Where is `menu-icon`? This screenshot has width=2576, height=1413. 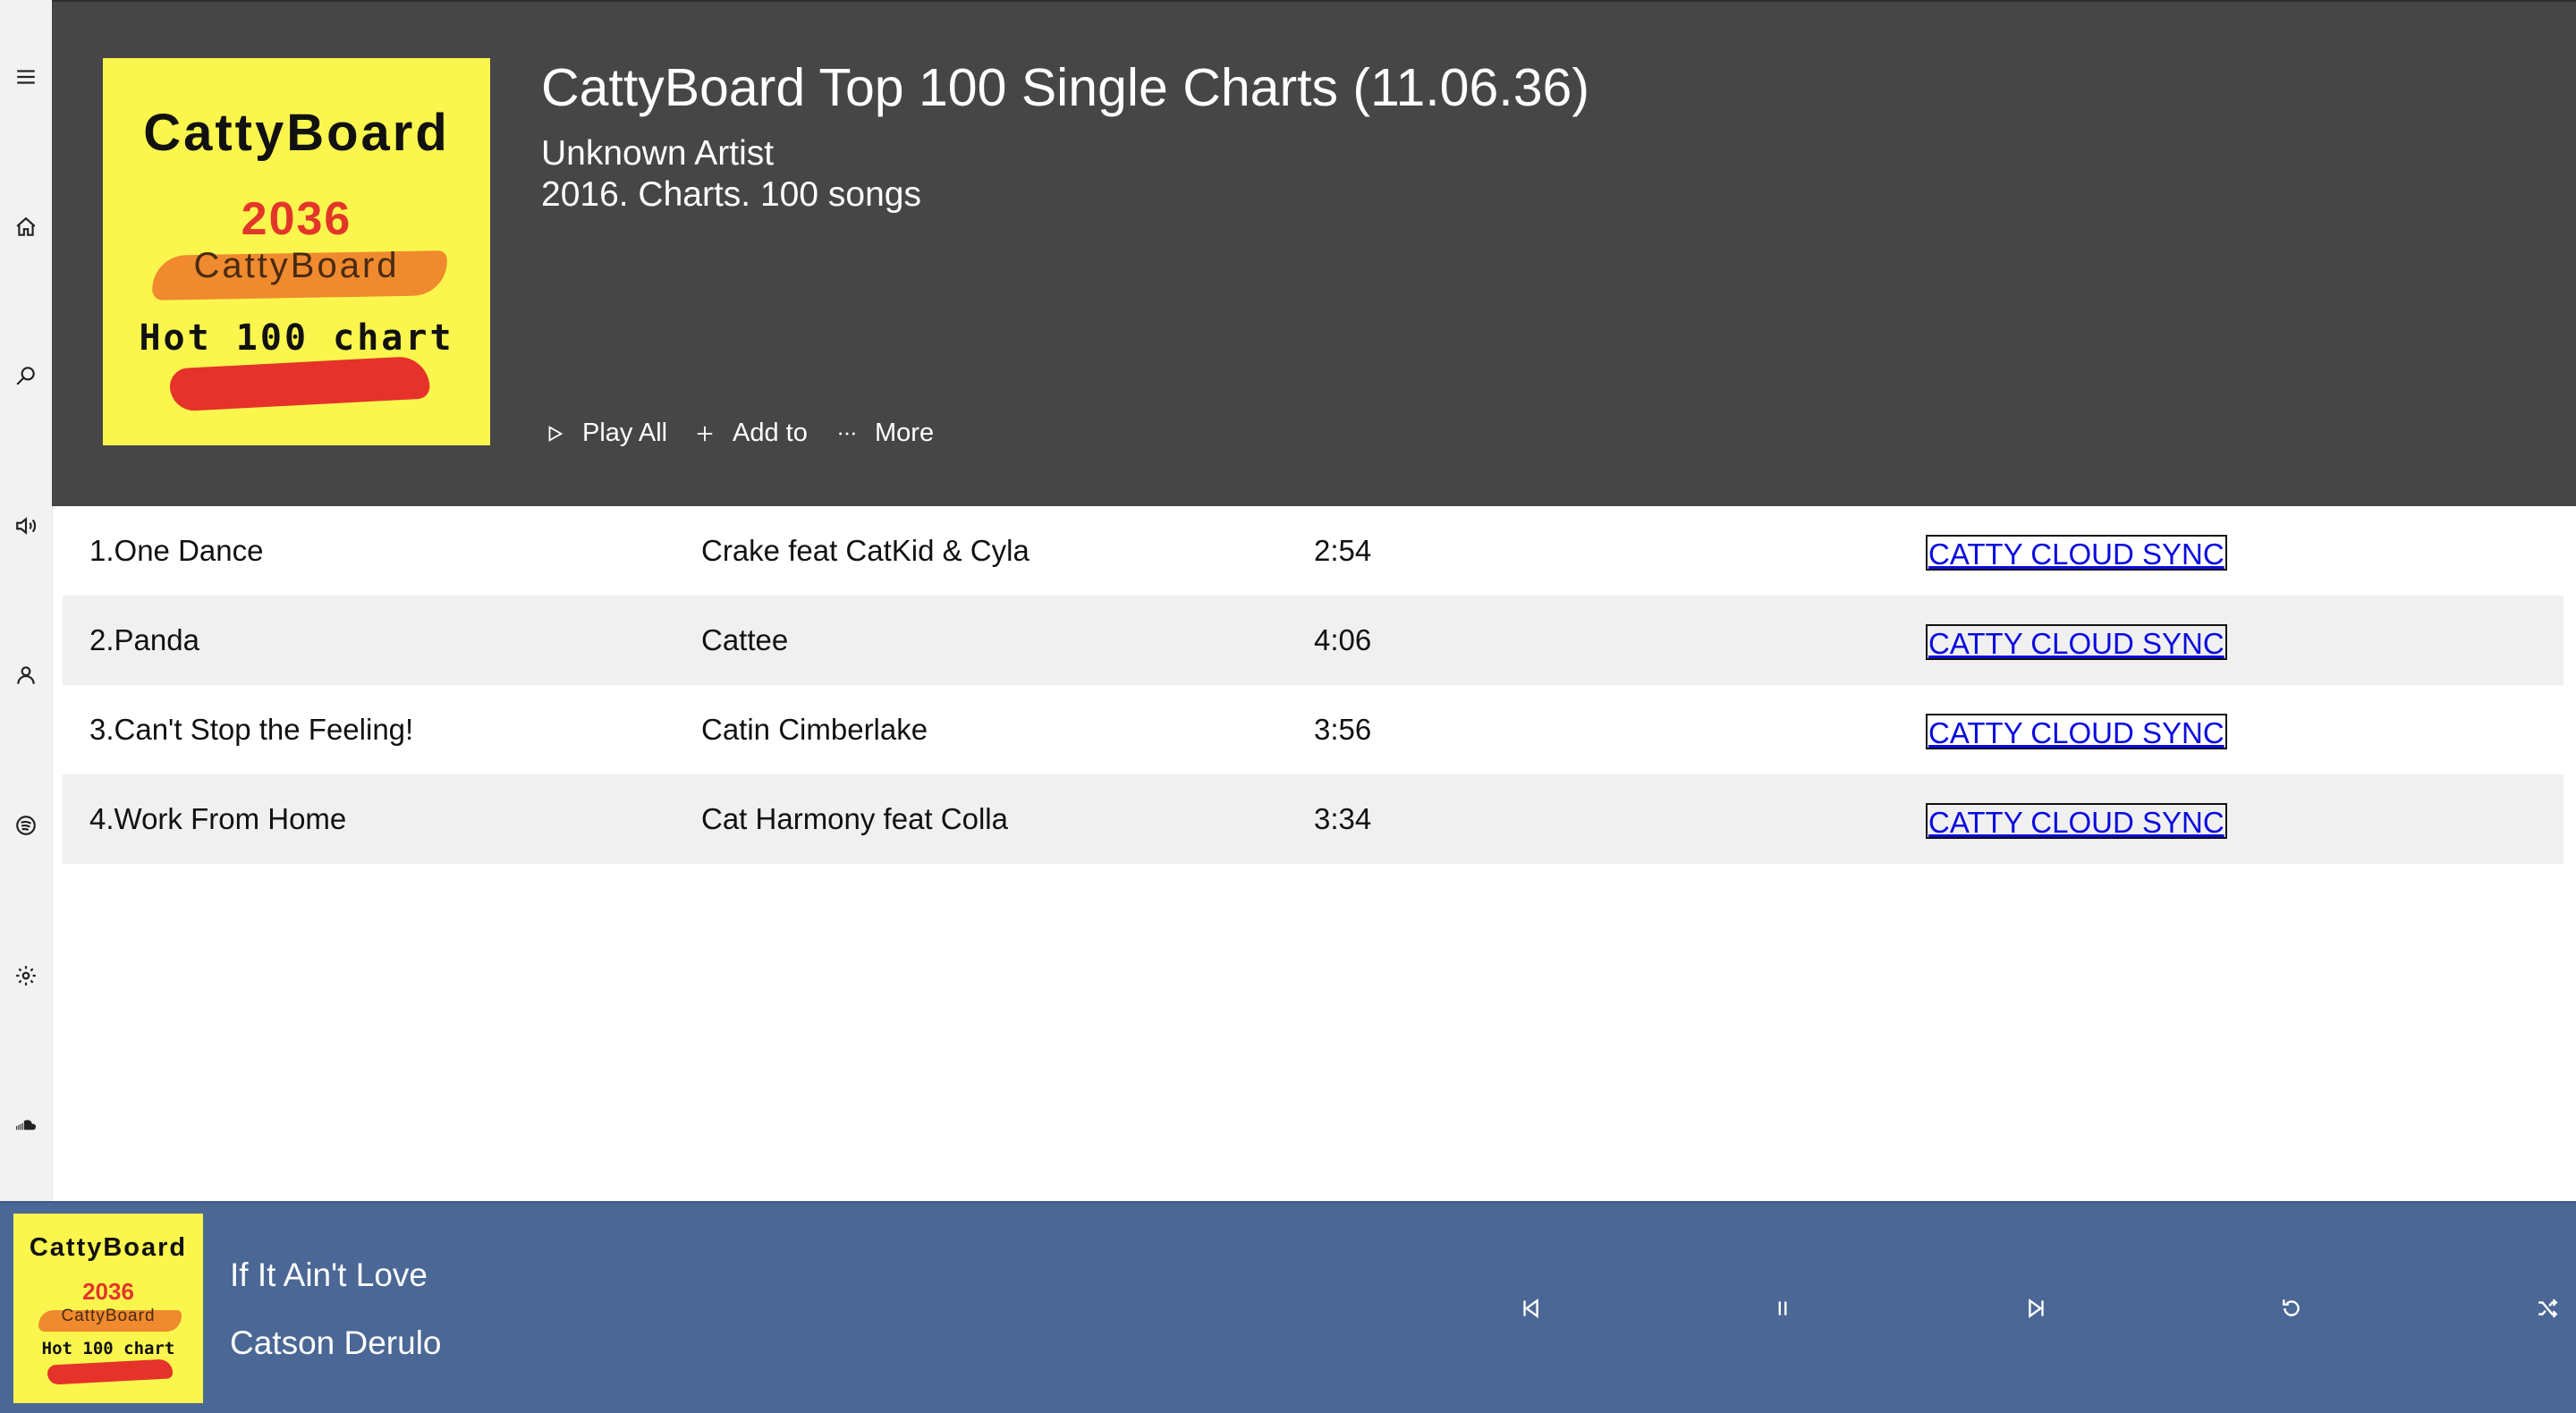
menu-icon is located at coordinates (26, 77).